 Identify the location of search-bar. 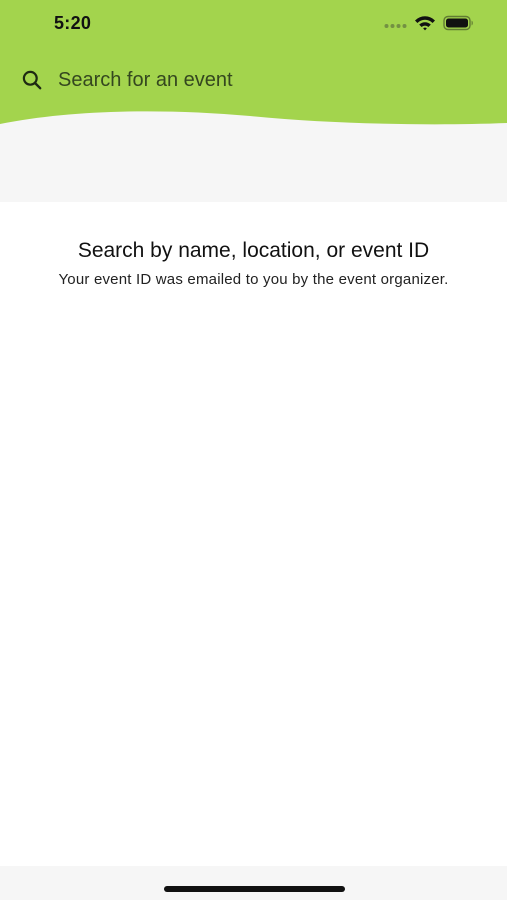
(253, 80).